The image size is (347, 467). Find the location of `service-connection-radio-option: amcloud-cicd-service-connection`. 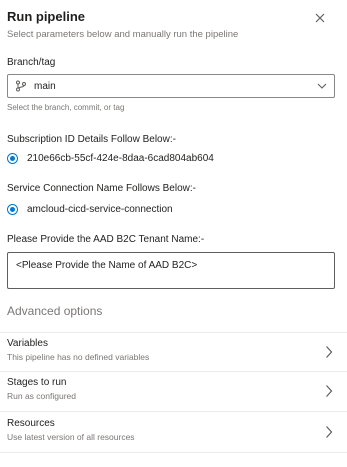

service-connection-radio-option: amcloud-cicd-service-connection is located at coordinates (90, 209).